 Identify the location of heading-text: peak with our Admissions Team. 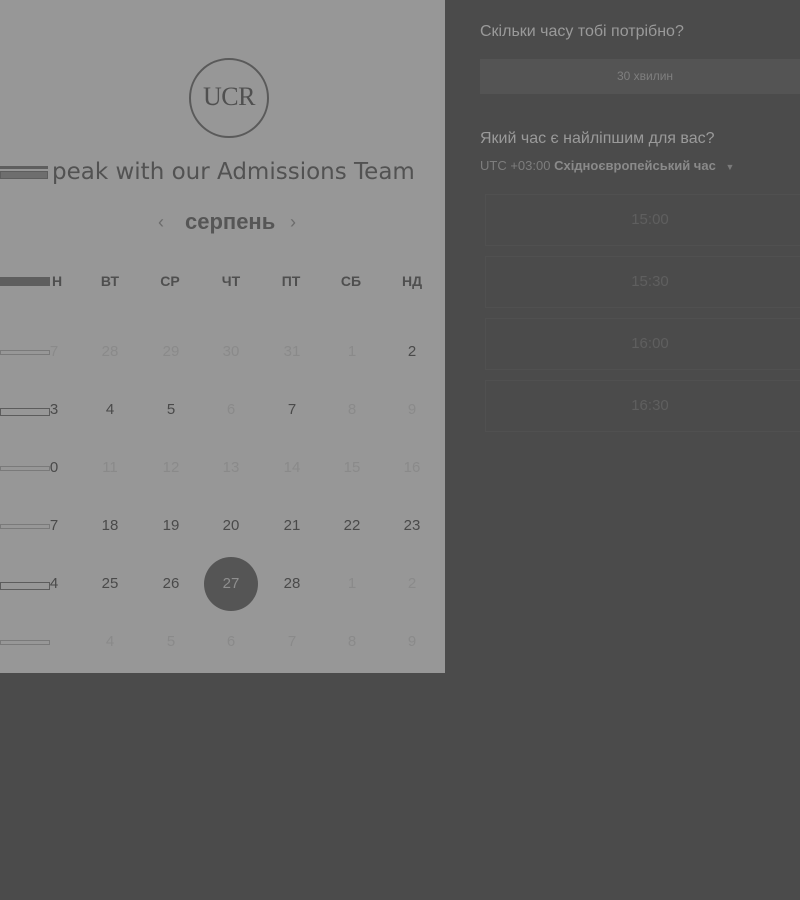
(233, 172).